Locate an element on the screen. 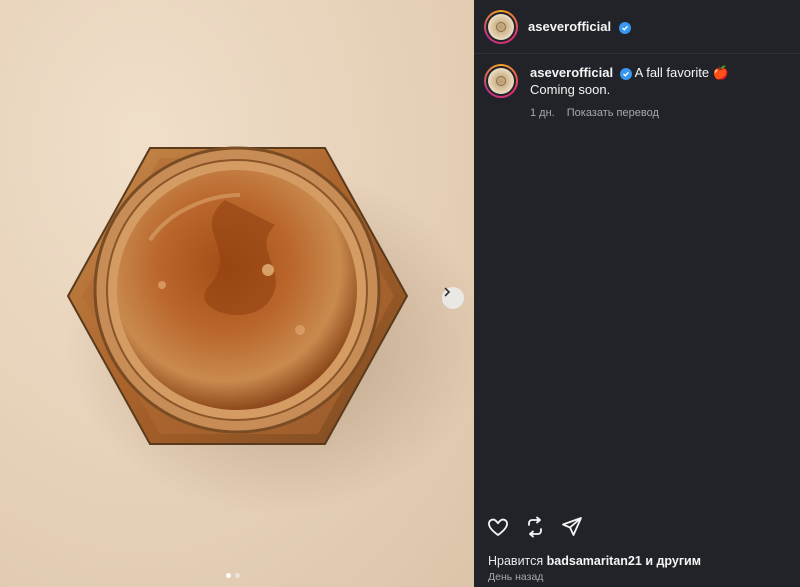 The width and height of the screenshot is (800, 587). post-header: aseverofficial is located at coordinates (637, 27).